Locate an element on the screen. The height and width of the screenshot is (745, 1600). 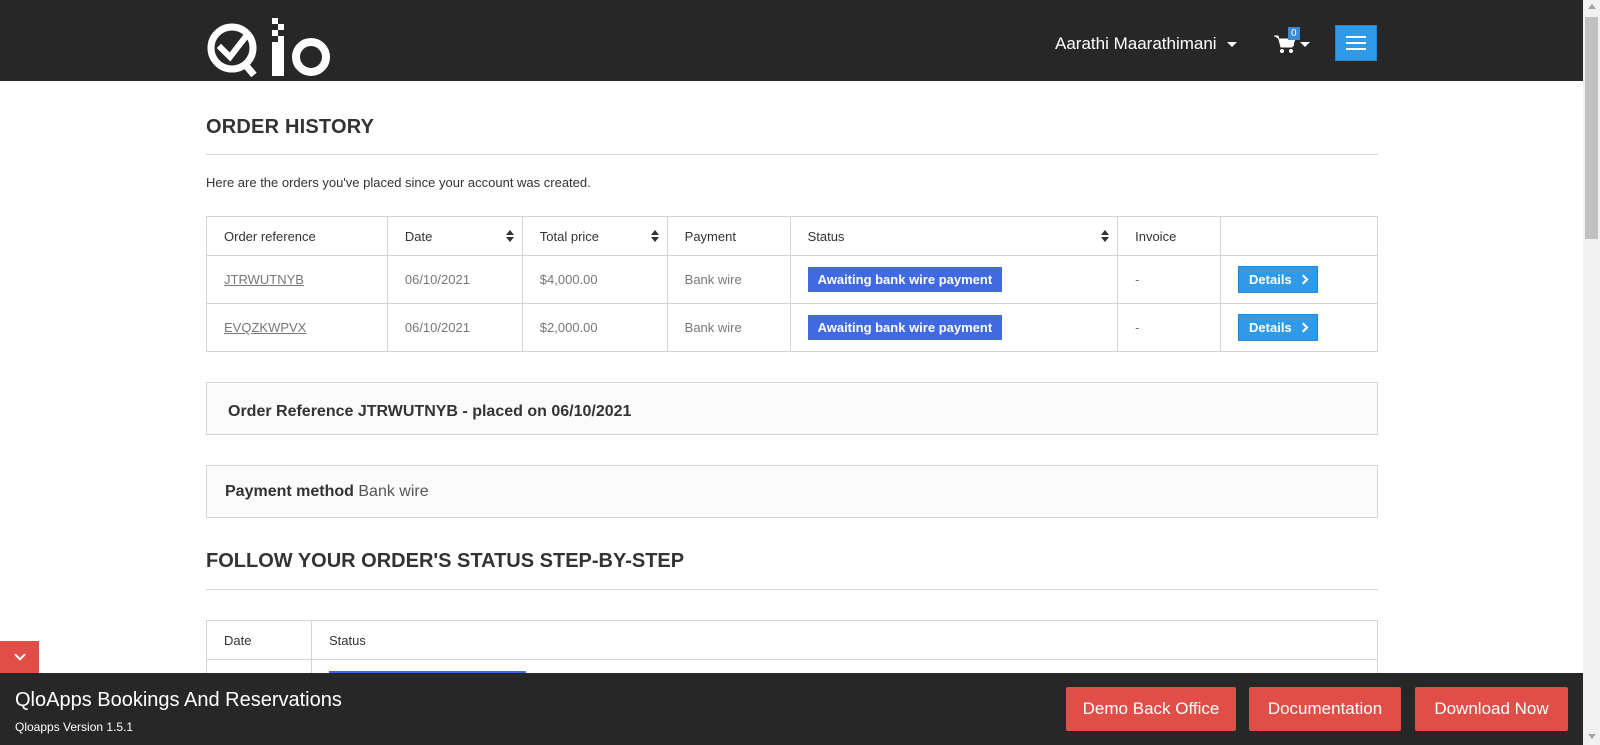
column-label: Date is located at coordinates (418, 236).